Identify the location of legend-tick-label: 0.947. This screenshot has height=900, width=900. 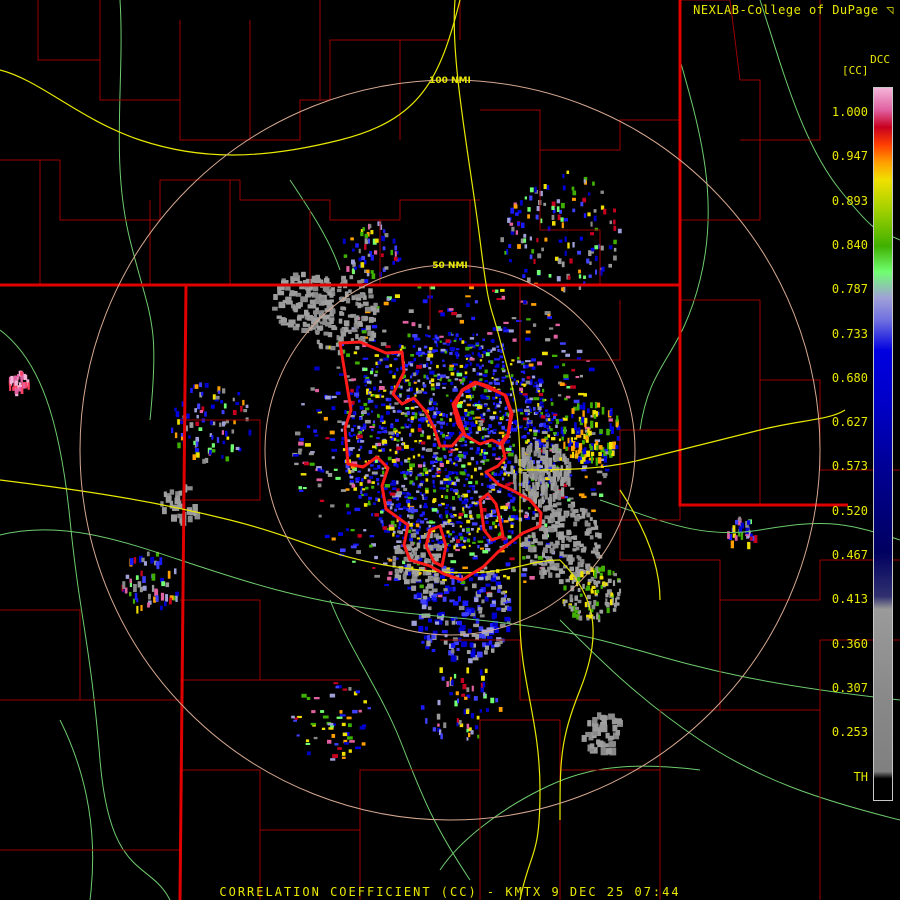
(849, 156).